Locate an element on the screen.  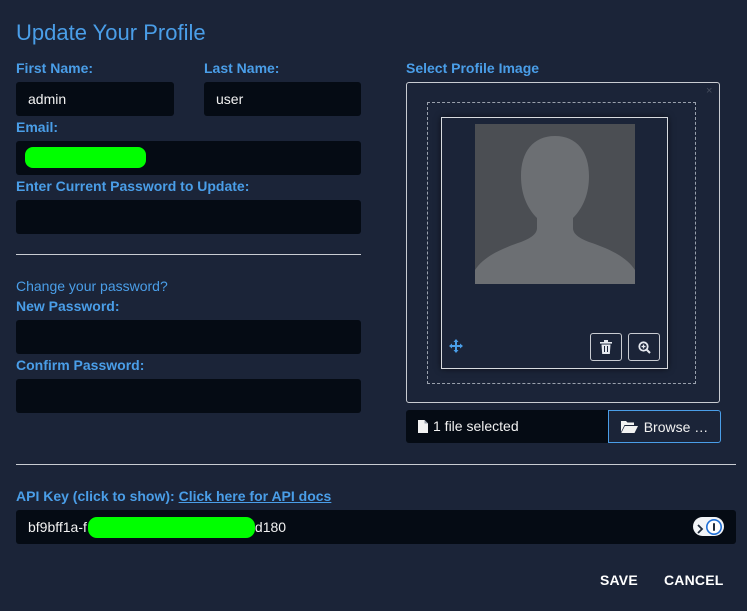
first-name-label: First Name: is located at coordinates (55, 68).